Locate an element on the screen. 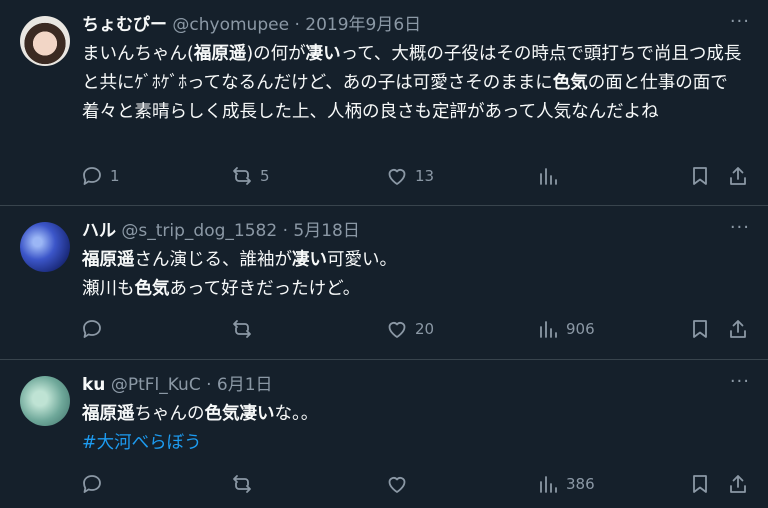  tweet-date: 6月1日 is located at coordinates (245, 385).